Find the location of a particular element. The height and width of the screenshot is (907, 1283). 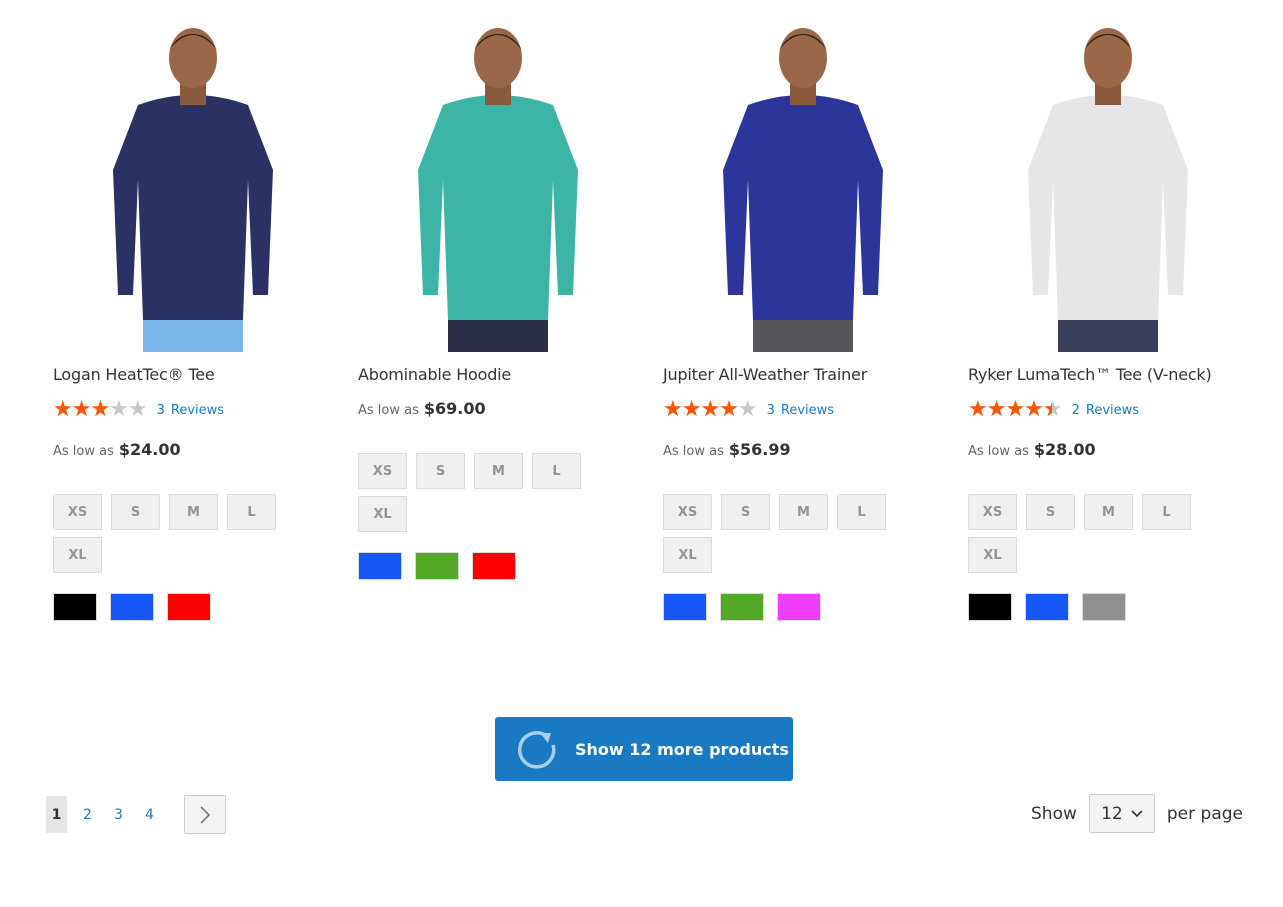

show-more-products-button: Show 12 more products is located at coordinates (644, 749).